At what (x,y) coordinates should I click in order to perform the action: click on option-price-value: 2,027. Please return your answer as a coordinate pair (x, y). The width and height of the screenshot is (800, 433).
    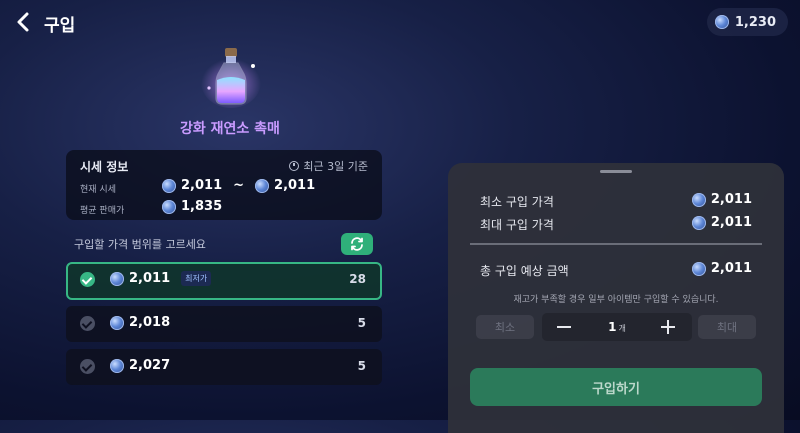
    Looking at the image, I should click on (150, 365).